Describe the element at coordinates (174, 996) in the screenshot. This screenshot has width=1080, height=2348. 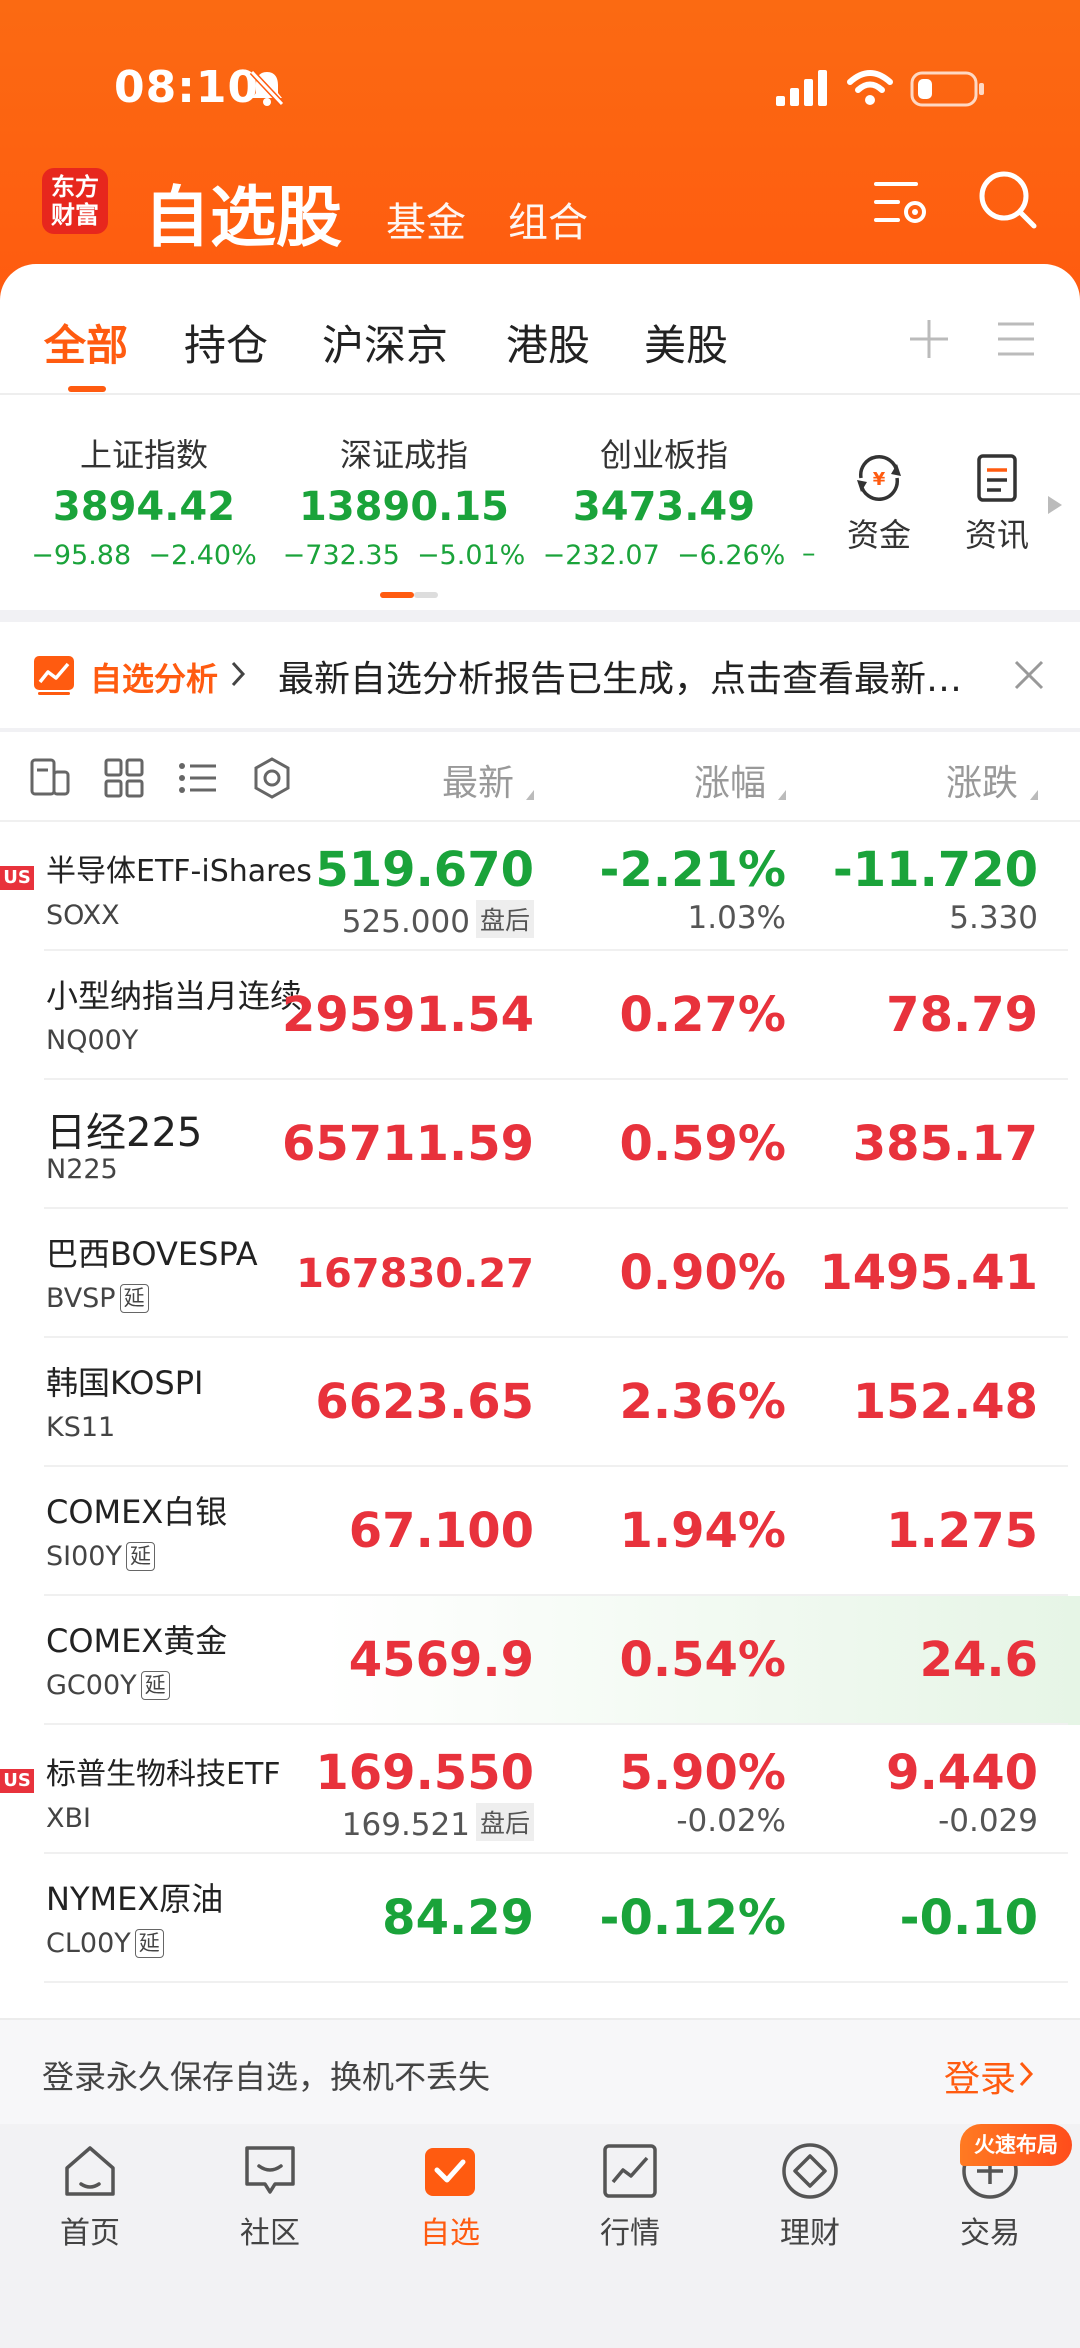
I see `stock-name: 小型纳指当月连续` at that location.